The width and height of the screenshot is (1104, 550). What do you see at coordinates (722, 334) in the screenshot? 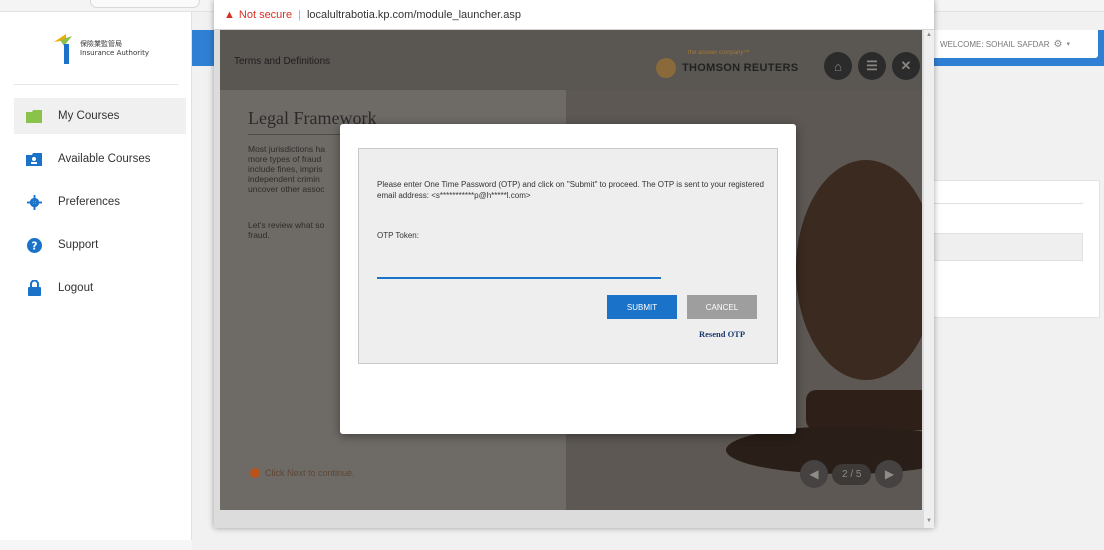
I see `resend-otp-link: Resend OTP` at bounding box center [722, 334].